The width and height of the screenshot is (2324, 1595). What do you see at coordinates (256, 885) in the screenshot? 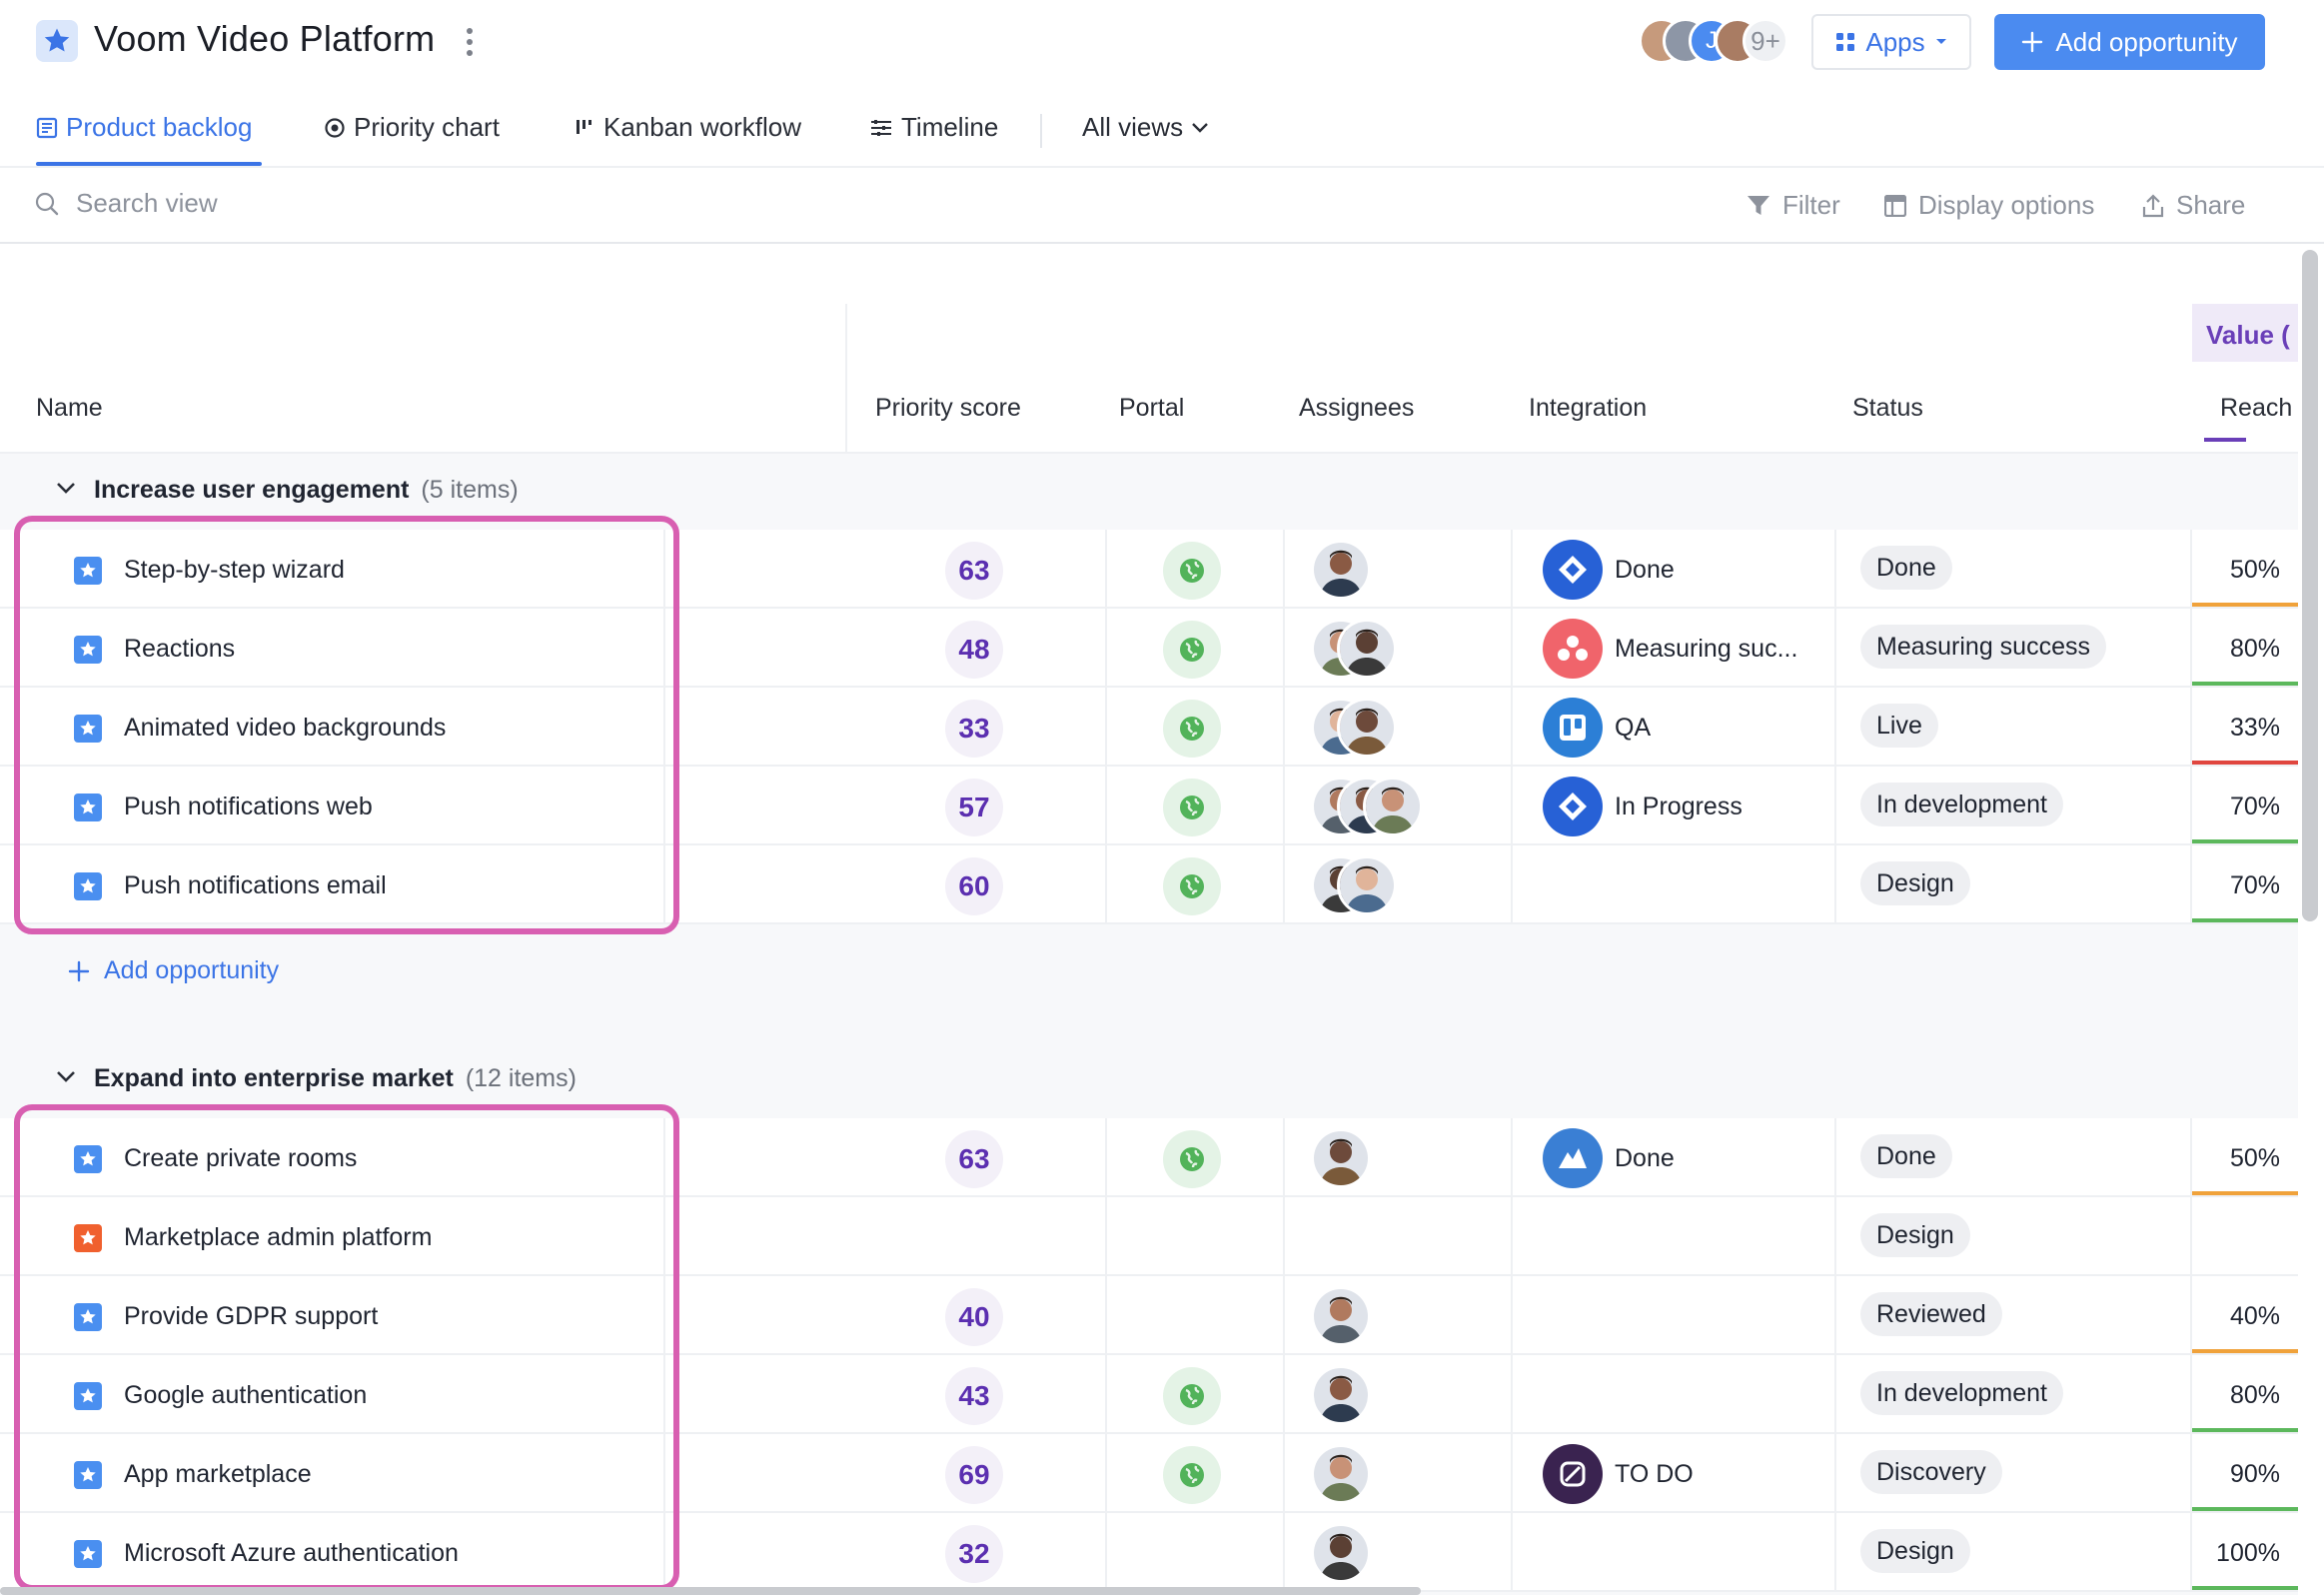
I see `opportunity-name: Push notifications email` at bounding box center [256, 885].